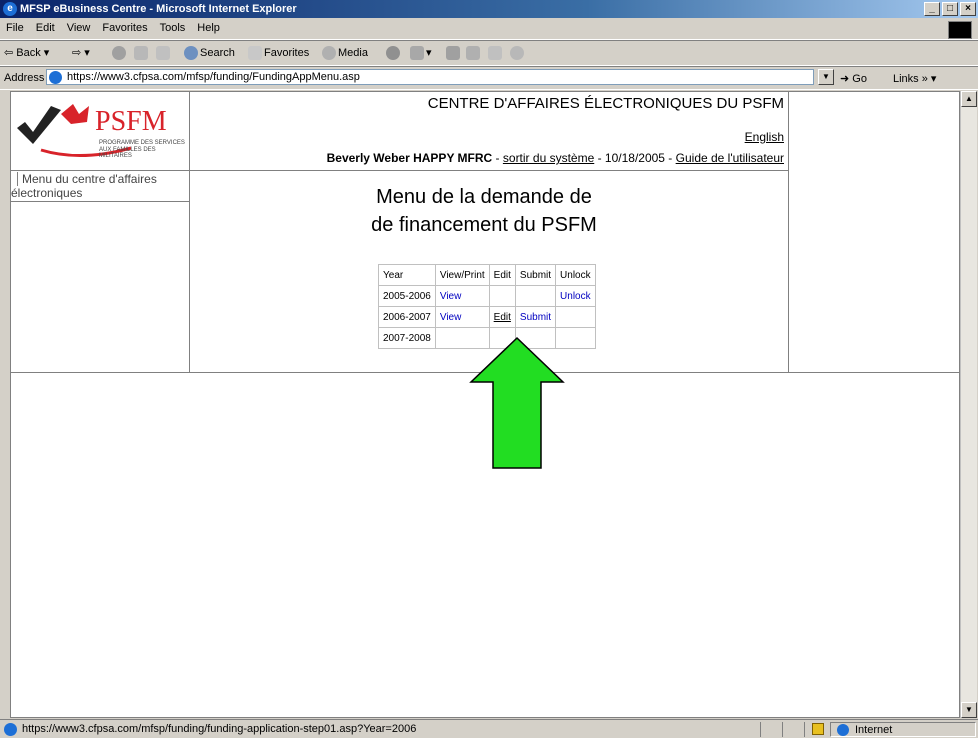 Image resolution: width=978 pixels, height=739 pixels. Describe the element at coordinates (535, 275) in the screenshot. I see `col-header-submit: Submit` at that location.